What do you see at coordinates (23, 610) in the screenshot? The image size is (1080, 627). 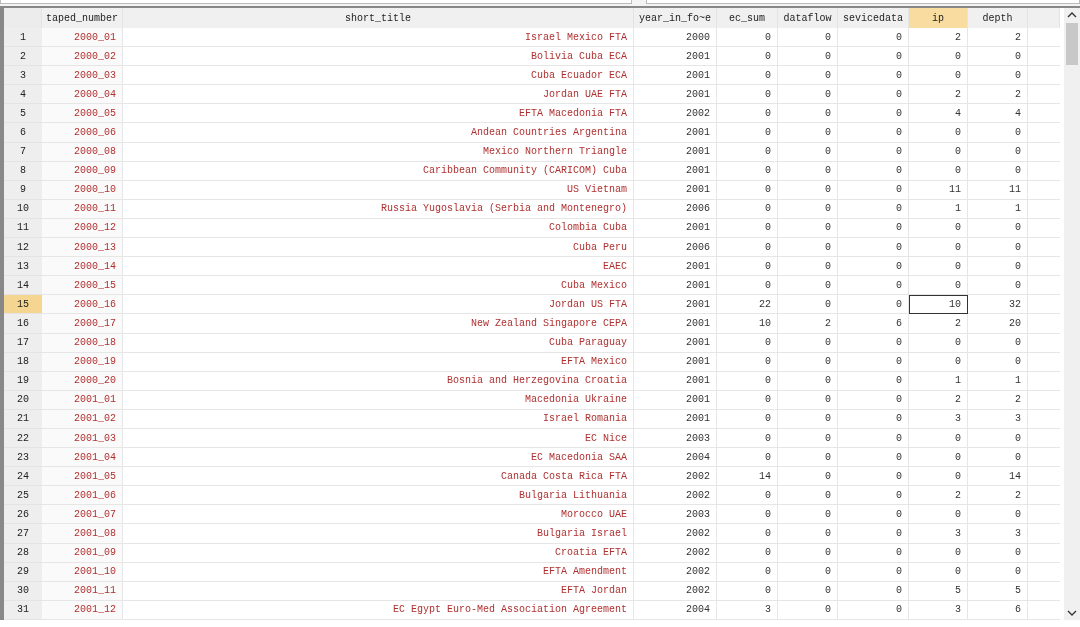 I see `row-number: 31` at bounding box center [23, 610].